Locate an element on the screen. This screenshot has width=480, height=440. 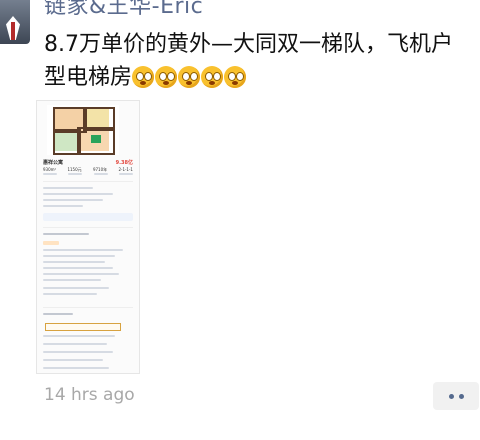
post-timestamp: 14 hrs ago is located at coordinates (89, 395).